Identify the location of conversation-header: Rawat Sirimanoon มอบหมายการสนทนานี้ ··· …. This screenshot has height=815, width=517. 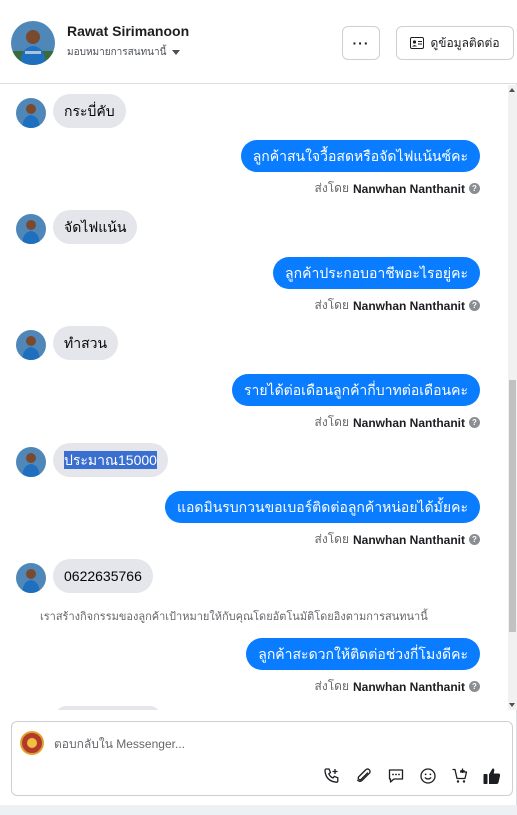
(258, 42).